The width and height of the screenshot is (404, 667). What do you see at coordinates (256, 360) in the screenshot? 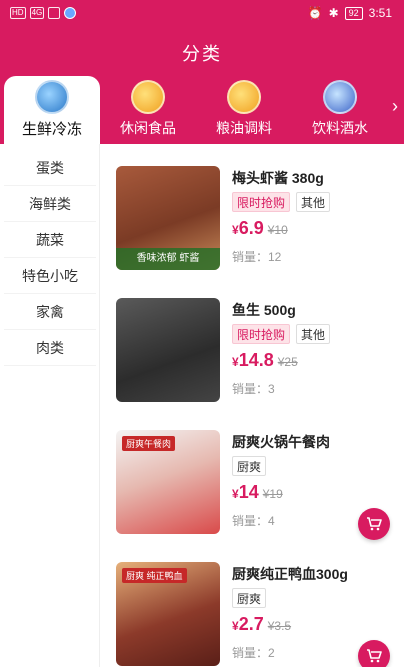
I see `price-value: 14.8` at bounding box center [256, 360].